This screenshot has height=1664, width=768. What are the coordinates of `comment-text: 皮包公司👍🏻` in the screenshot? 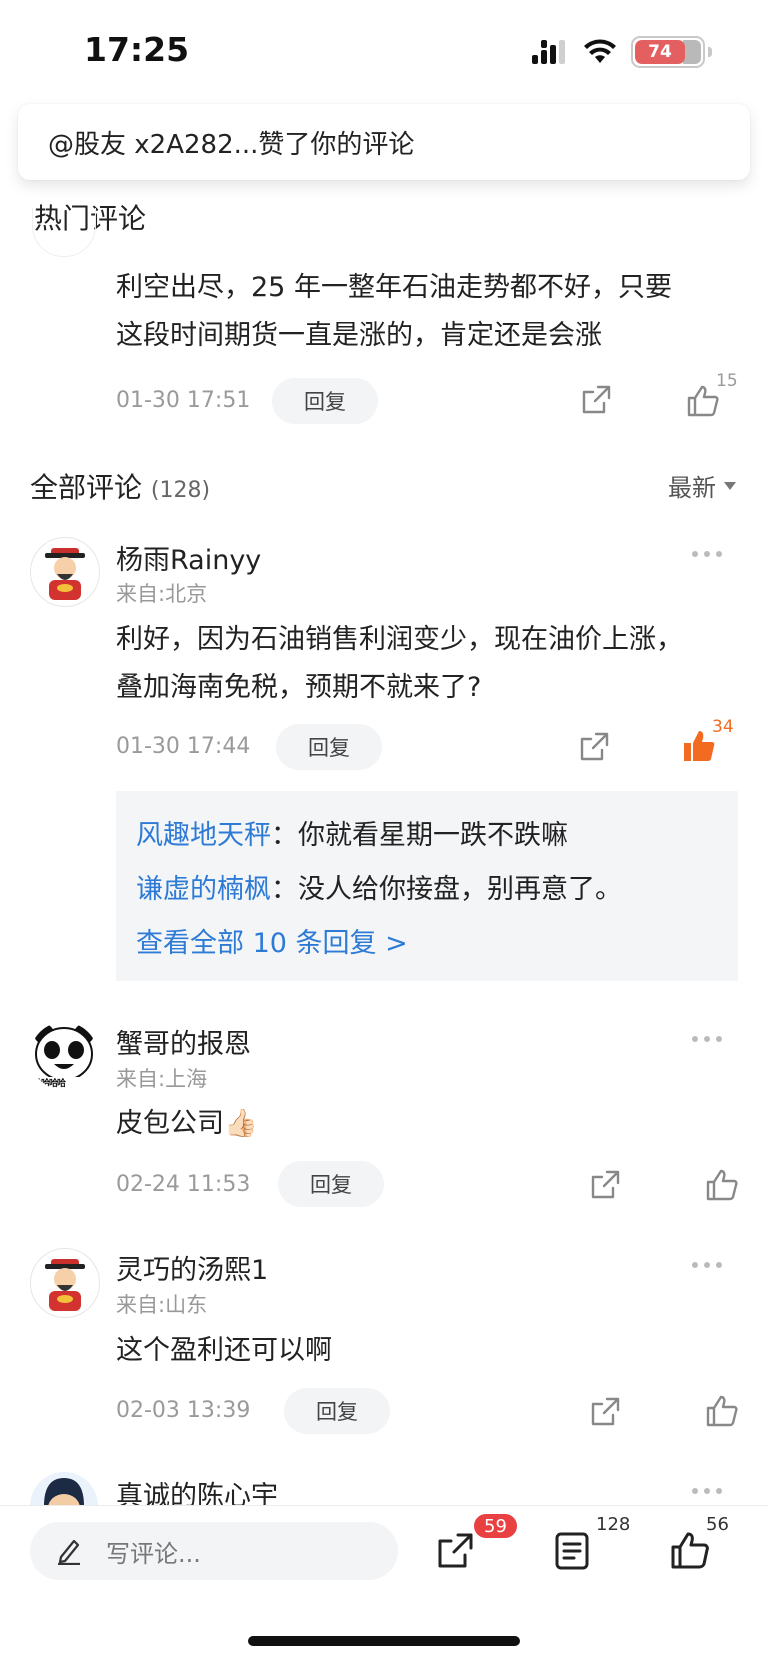 It's located at (187, 1123).